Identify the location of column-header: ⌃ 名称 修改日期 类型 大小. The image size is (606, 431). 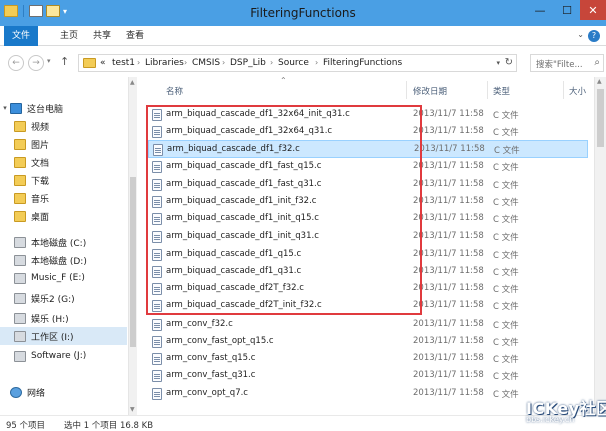
(366, 89).